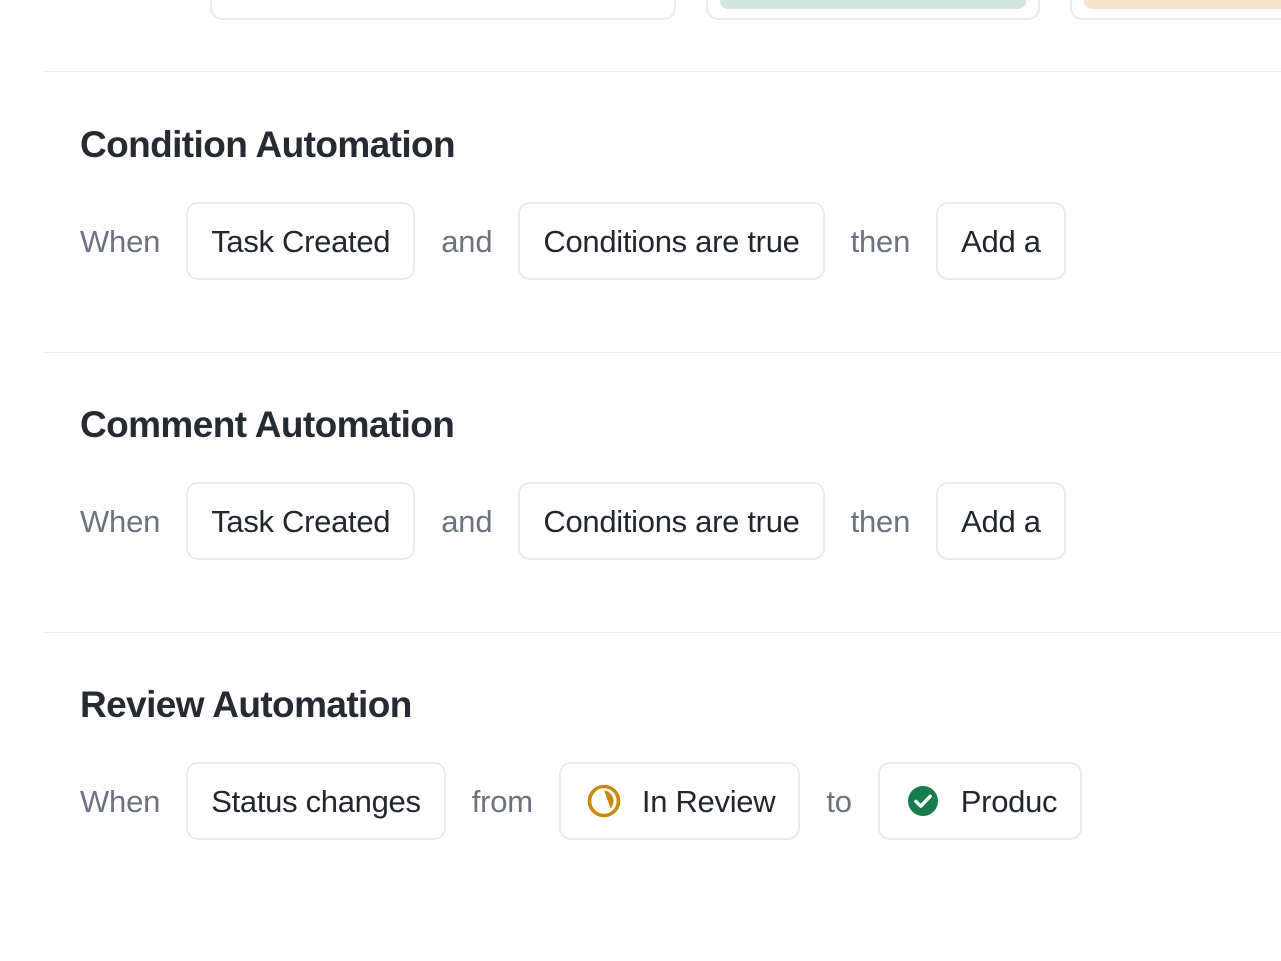 Image resolution: width=1281 pixels, height=961 pixels. I want to click on check-circle-filled-icon, so click(923, 801).